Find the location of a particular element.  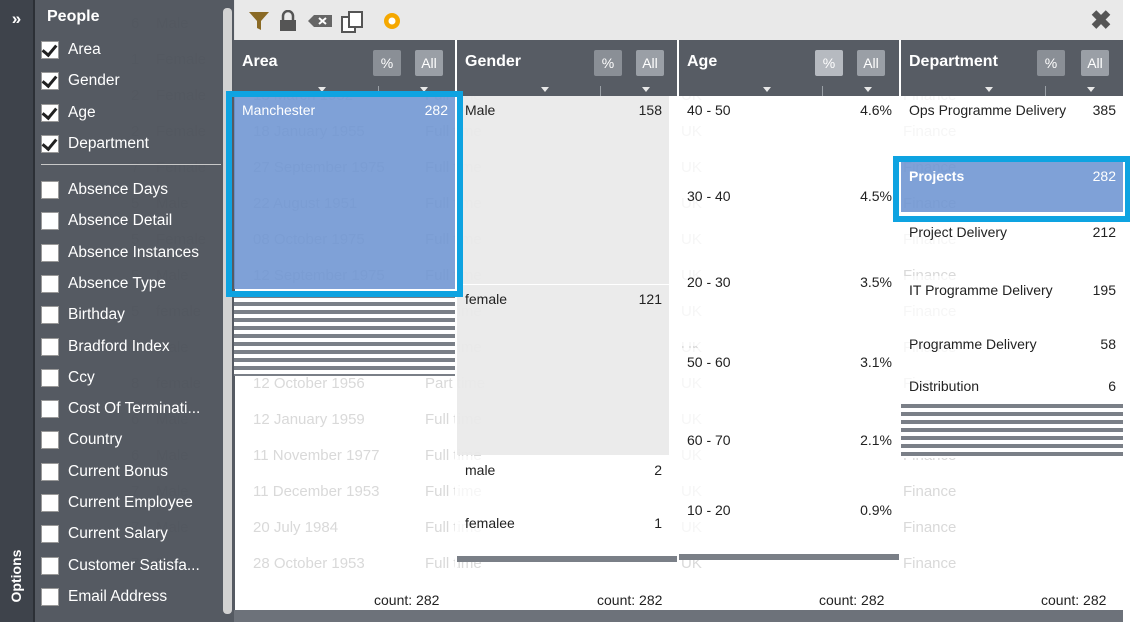

bar-value: 282 is located at coordinates (436, 110).